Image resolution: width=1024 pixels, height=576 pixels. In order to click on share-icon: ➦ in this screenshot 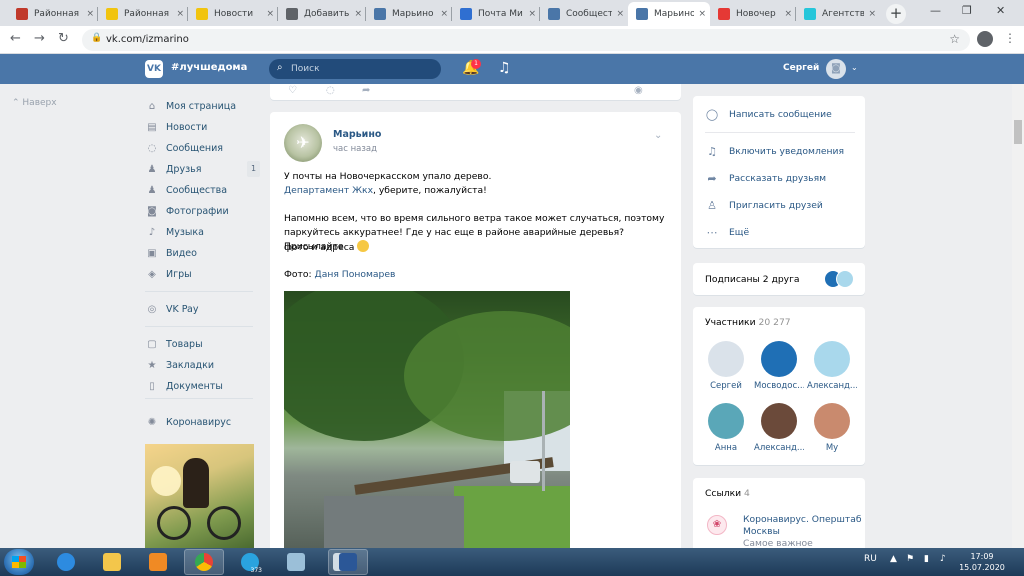, I will do `click(366, 90)`.